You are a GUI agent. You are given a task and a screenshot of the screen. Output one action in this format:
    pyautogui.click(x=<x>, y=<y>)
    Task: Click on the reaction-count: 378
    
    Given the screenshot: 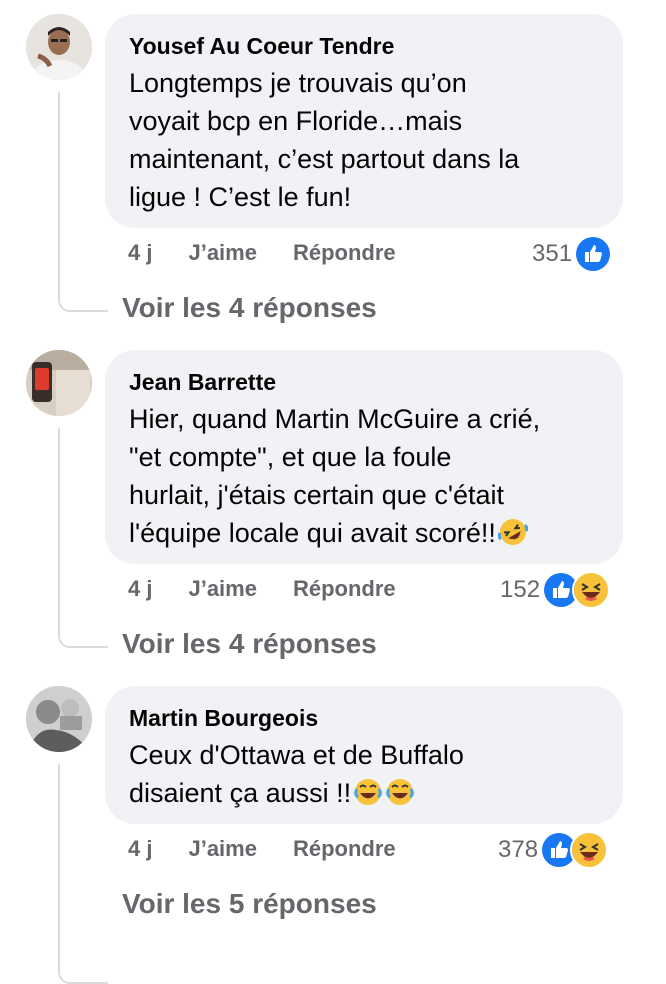 What is the action you would take?
    pyautogui.click(x=518, y=849)
    